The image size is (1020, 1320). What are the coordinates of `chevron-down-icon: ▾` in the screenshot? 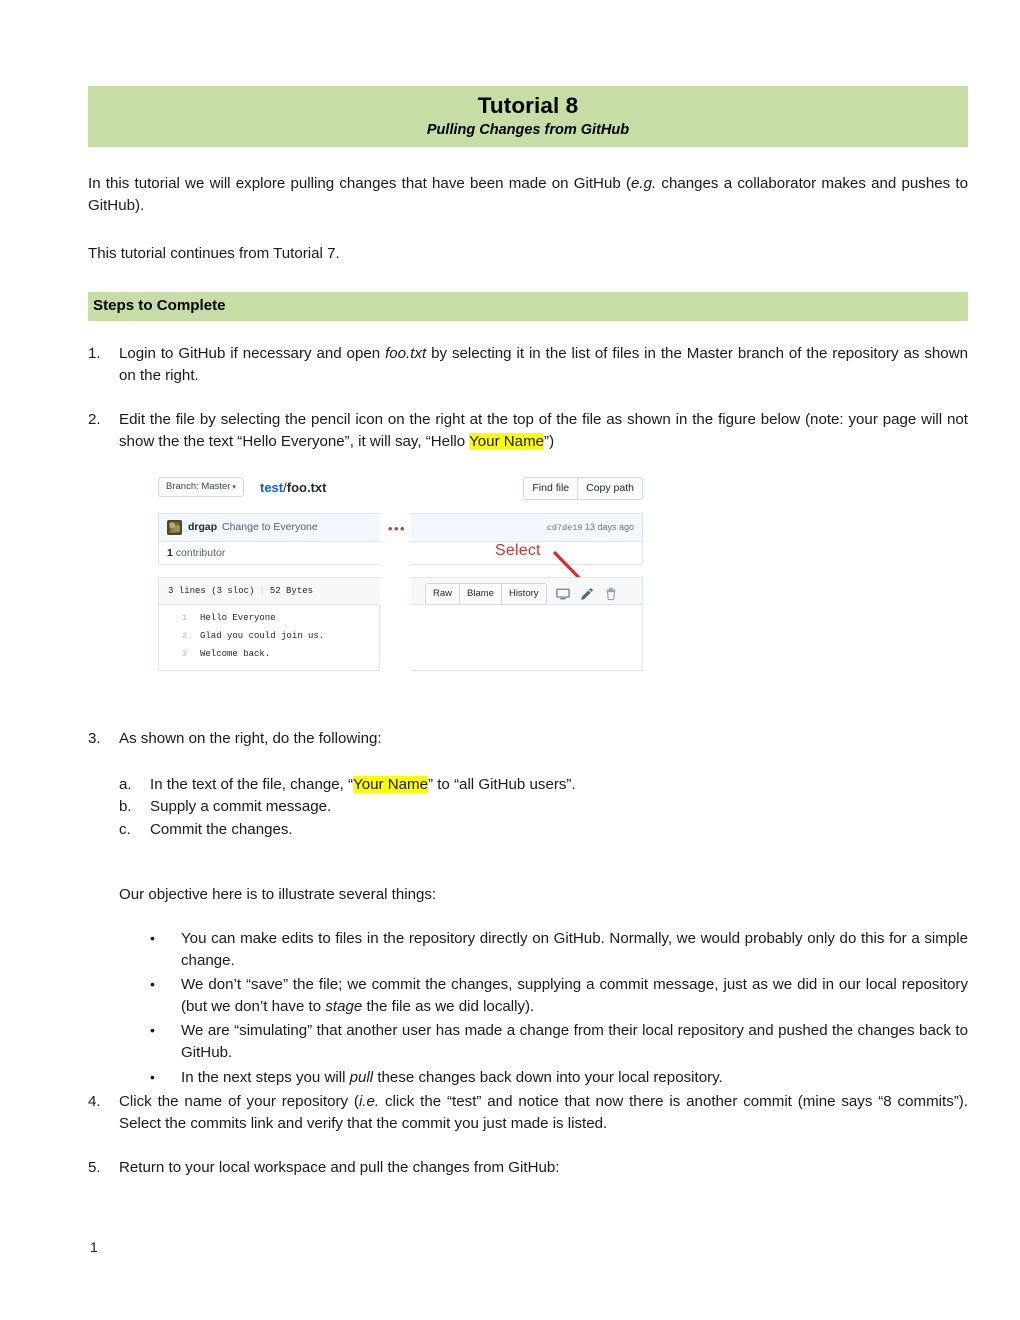 It's located at (234, 488).